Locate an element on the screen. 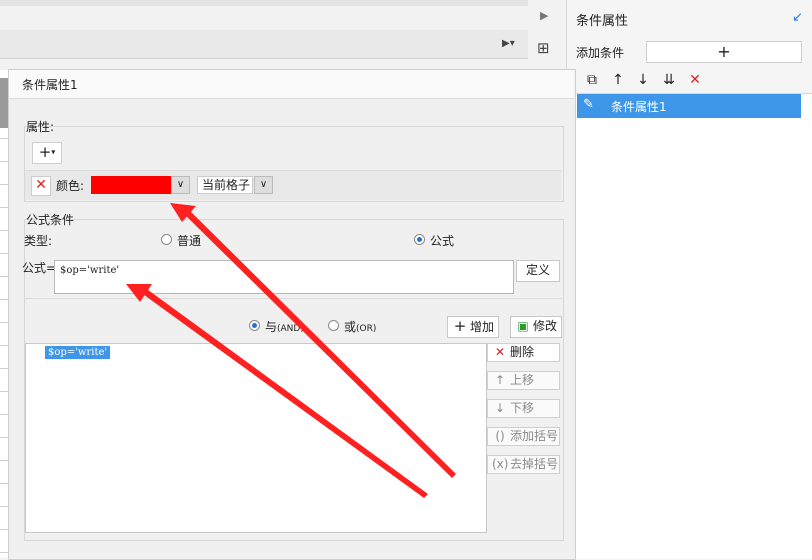 This screenshot has height=560, width=812. scope-dropdown-chevron-icon: ∨ is located at coordinates (263, 185).